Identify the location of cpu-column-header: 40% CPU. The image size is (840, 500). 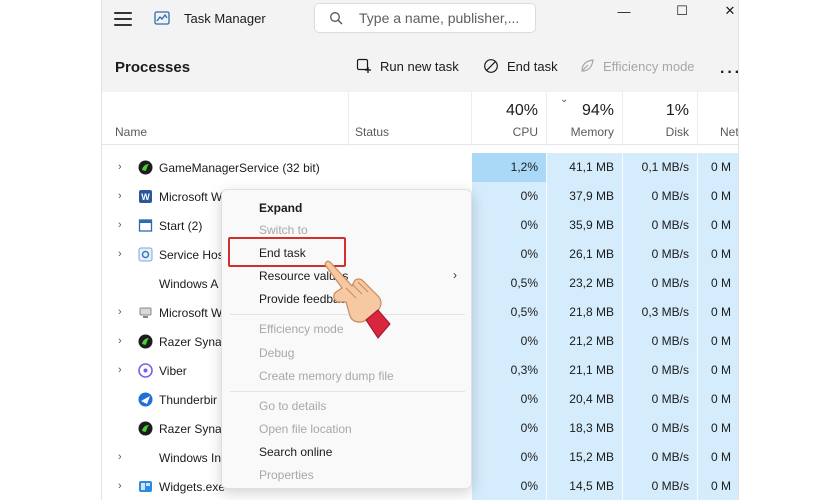
(509, 118).